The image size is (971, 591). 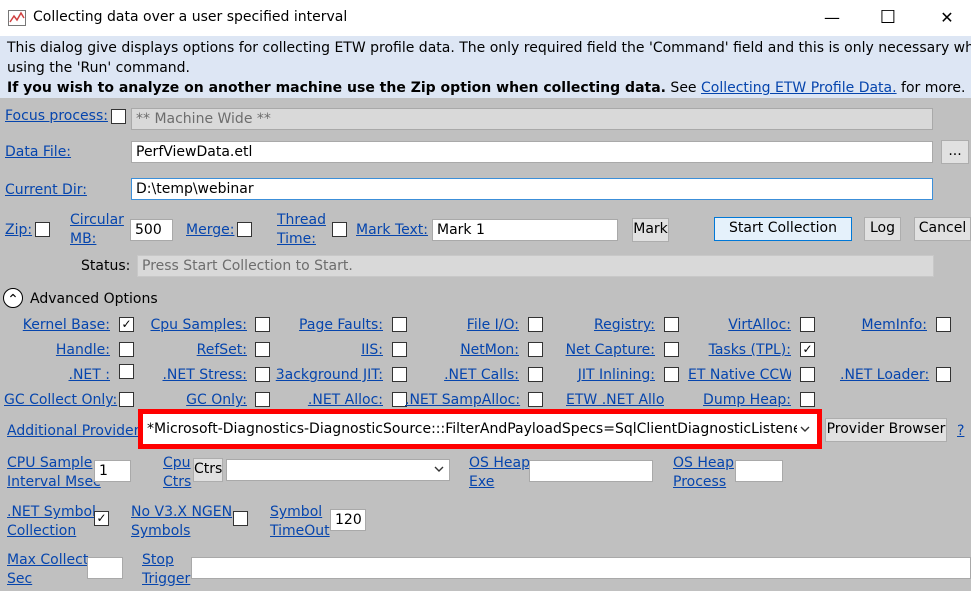 I want to click on registry-checkbox, so click(x=671, y=324).